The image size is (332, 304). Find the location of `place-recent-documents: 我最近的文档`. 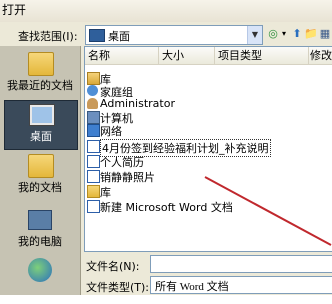

place-recent-documents: 我最近的文档 is located at coordinates (40, 74).